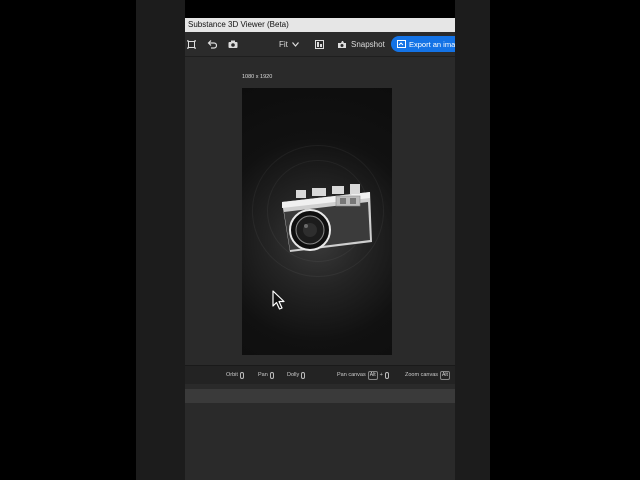  I want to click on zoom-canvas-hint: Zoom canvas Alt, so click(427, 375).